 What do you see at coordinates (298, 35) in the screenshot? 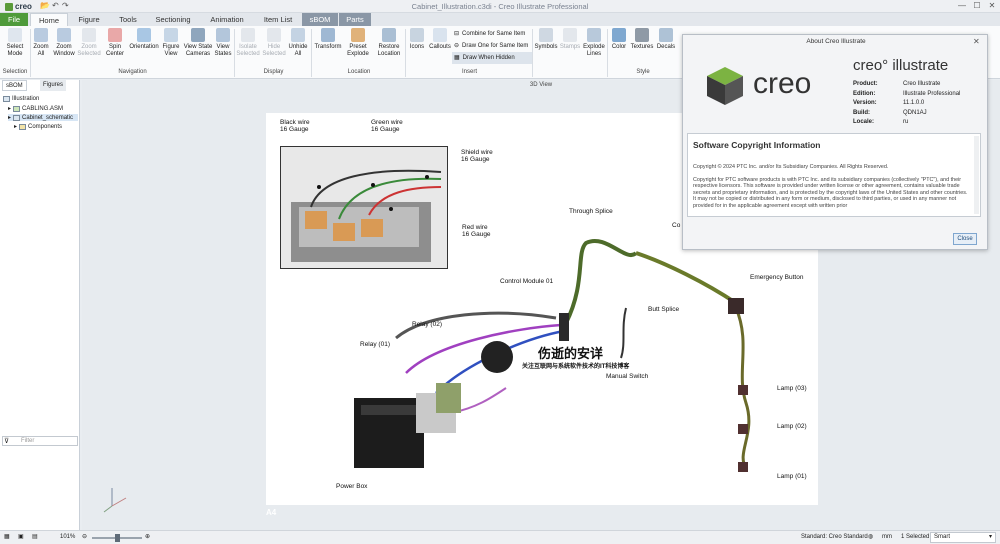
I see `unhide-icon` at bounding box center [298, 35].